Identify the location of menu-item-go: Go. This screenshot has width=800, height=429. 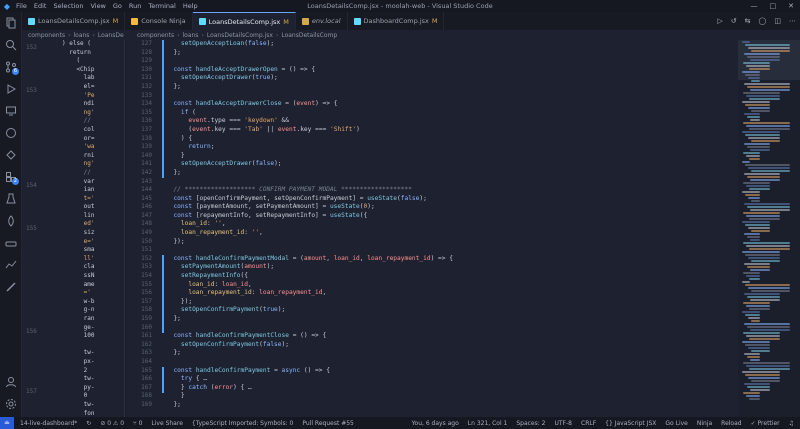
(117, 6).